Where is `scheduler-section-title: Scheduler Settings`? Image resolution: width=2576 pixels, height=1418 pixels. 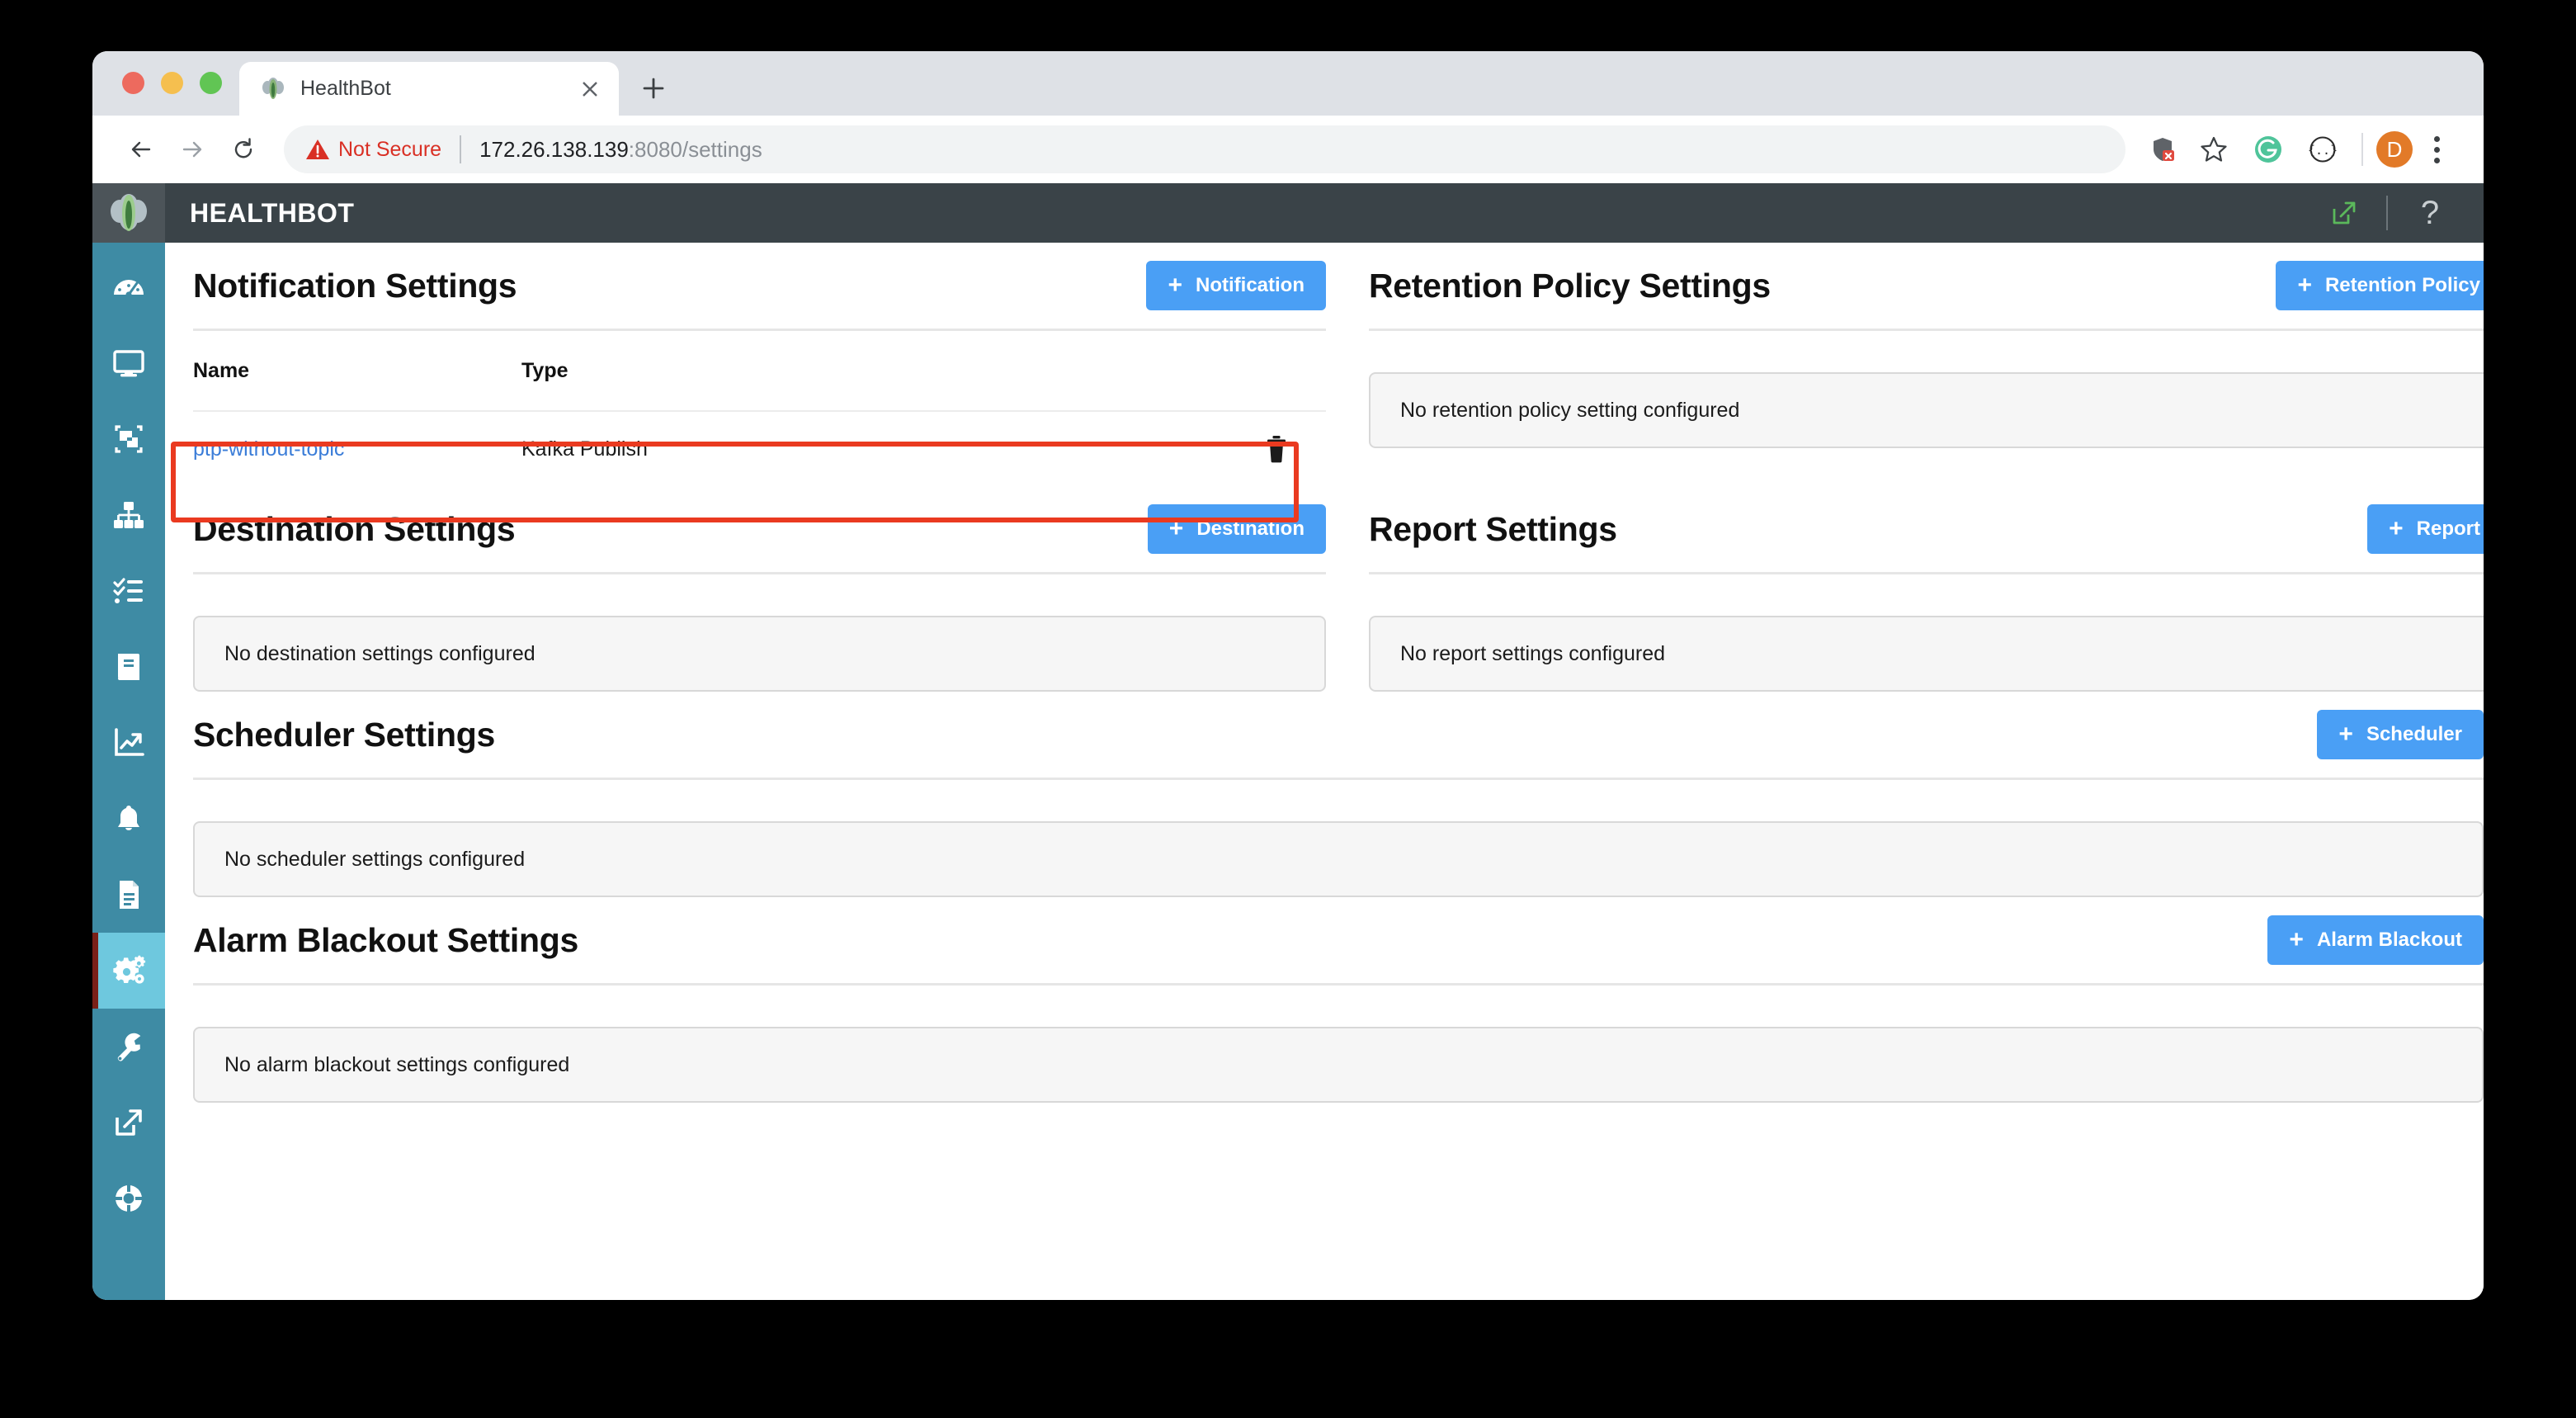
scheduler-section-title: Scheduler Settings is located at coordinates (344, 734).